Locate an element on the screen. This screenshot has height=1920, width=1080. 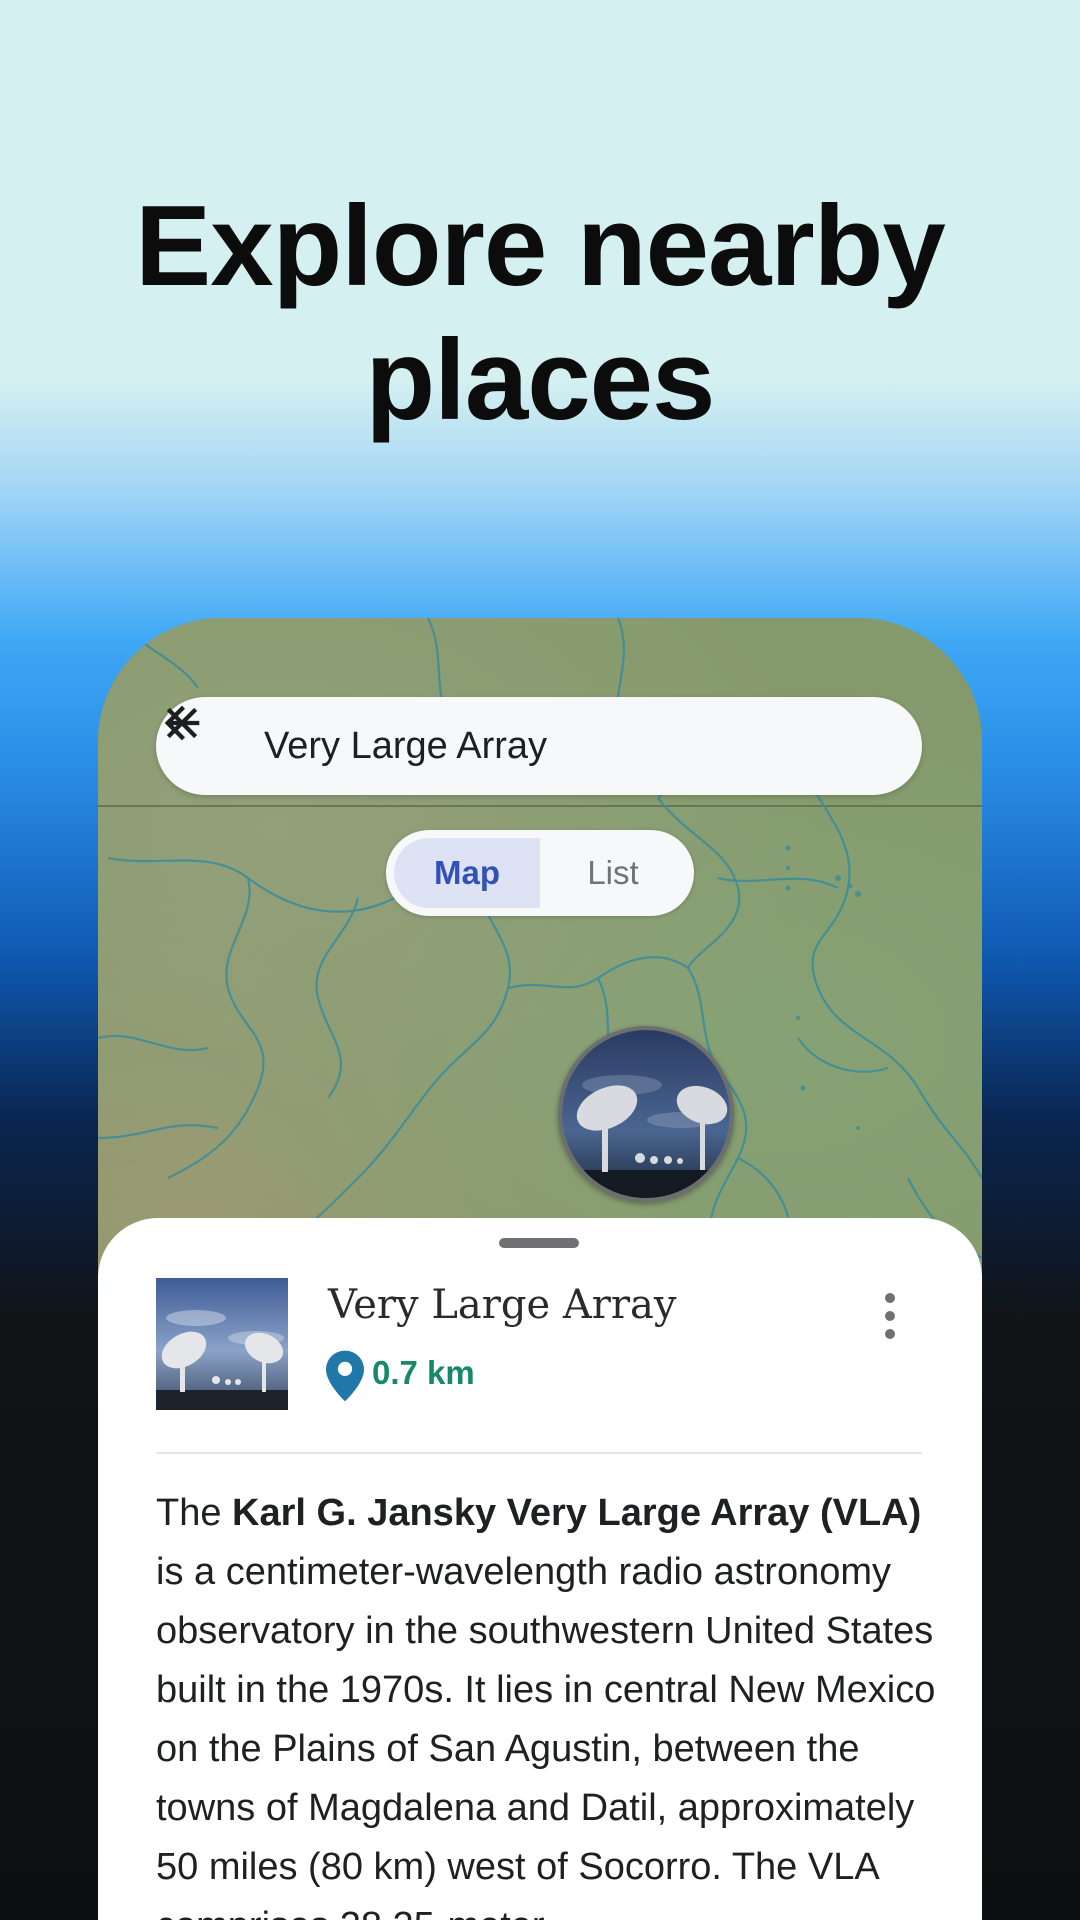
distance-text: 0.7 km is located at coordinates (423, 1372).